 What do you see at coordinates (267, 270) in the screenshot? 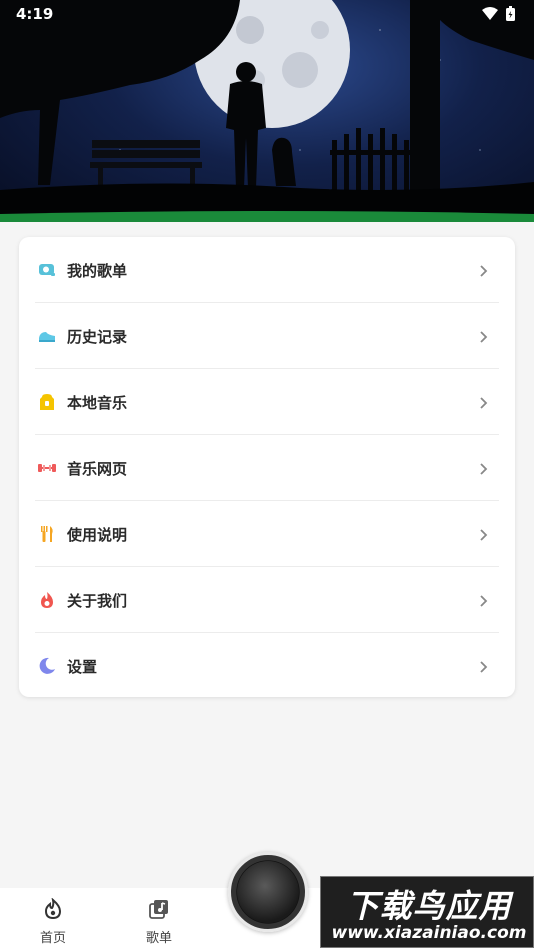
I see `menu-item-my-playlist: 我的歌单` at bounding box center [267, 270].